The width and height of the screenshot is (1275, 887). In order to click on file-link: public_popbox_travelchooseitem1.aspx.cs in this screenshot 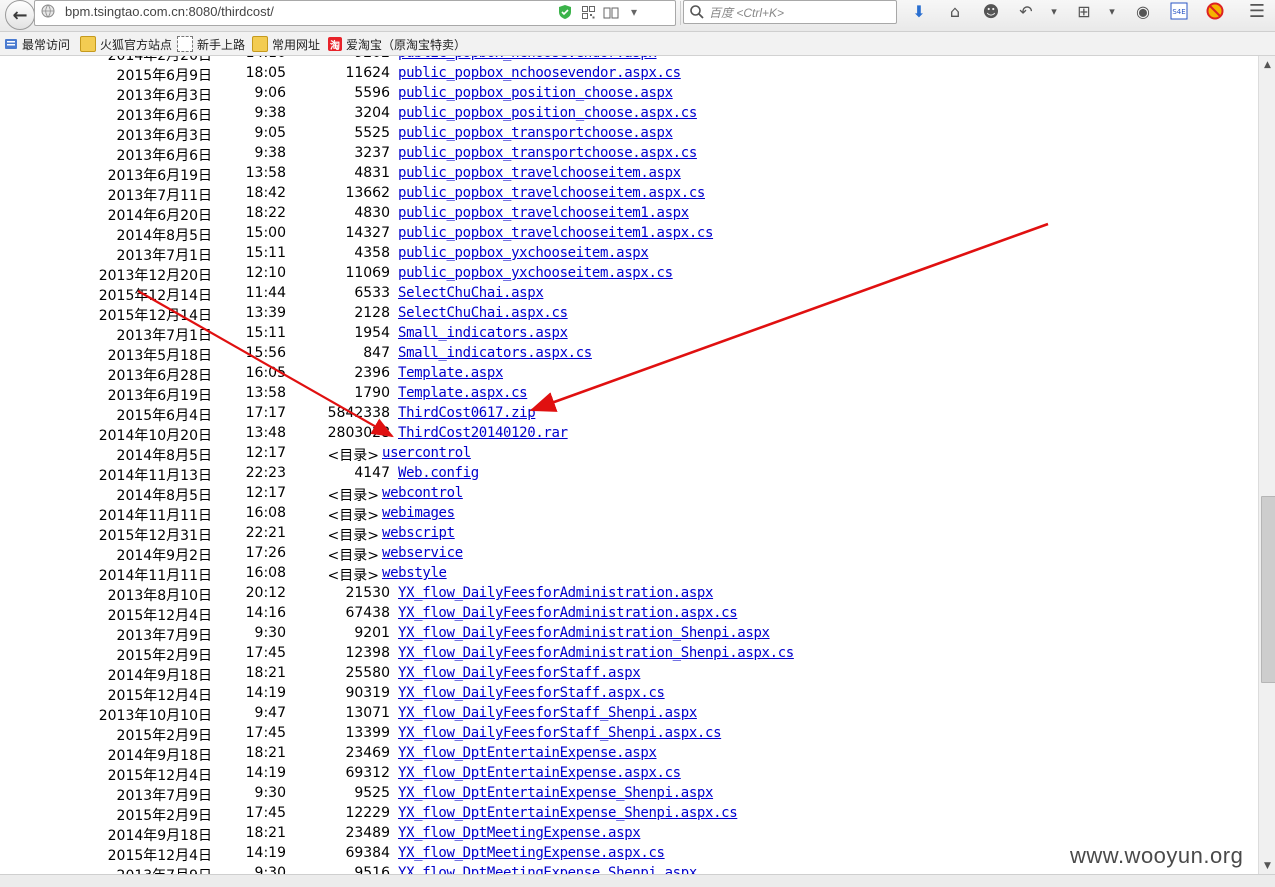, I will do `click(555, 233)`.